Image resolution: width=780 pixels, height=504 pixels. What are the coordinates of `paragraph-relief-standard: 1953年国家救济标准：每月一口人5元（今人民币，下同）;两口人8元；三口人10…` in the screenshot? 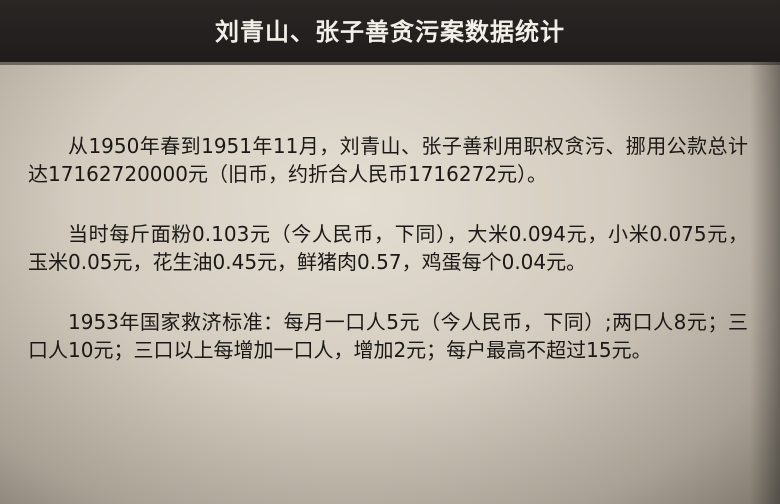 It's located at (388, 336).